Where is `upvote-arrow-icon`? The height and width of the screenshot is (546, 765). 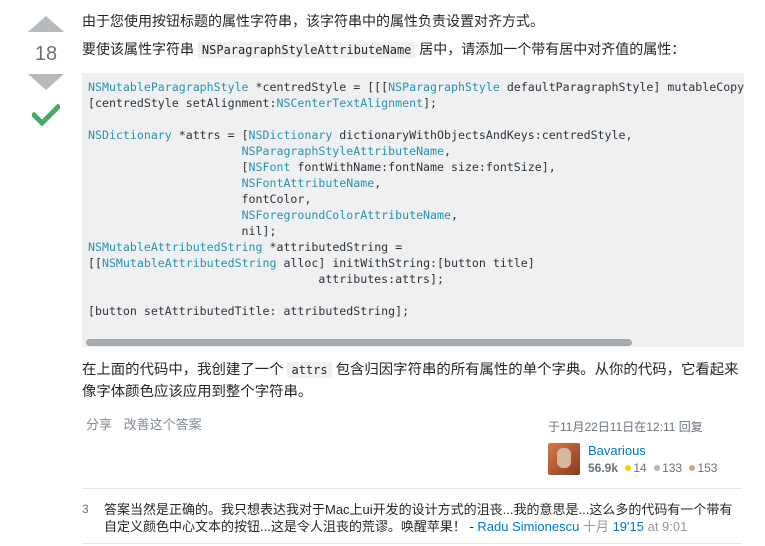 upvote-arrow-icon is located at coordinates (46, 24).